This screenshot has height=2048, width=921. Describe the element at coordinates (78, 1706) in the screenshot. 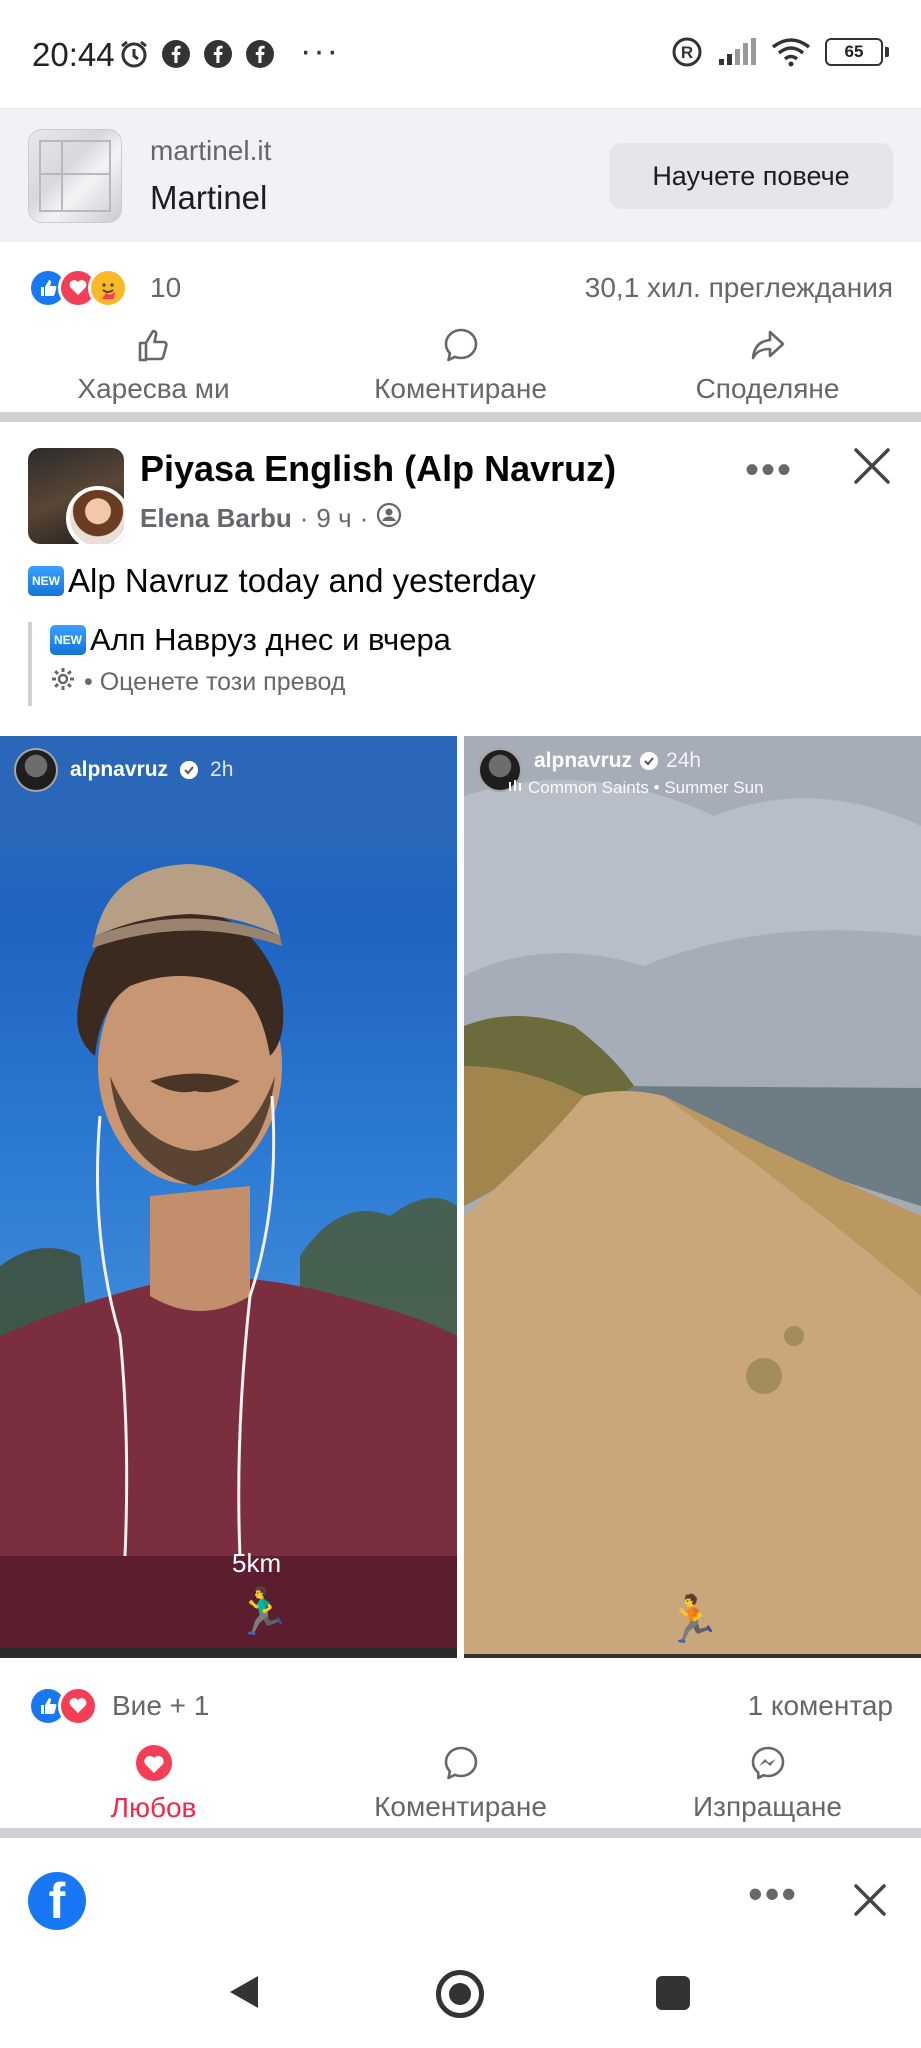

I see `love-reaction-icon` at that location.